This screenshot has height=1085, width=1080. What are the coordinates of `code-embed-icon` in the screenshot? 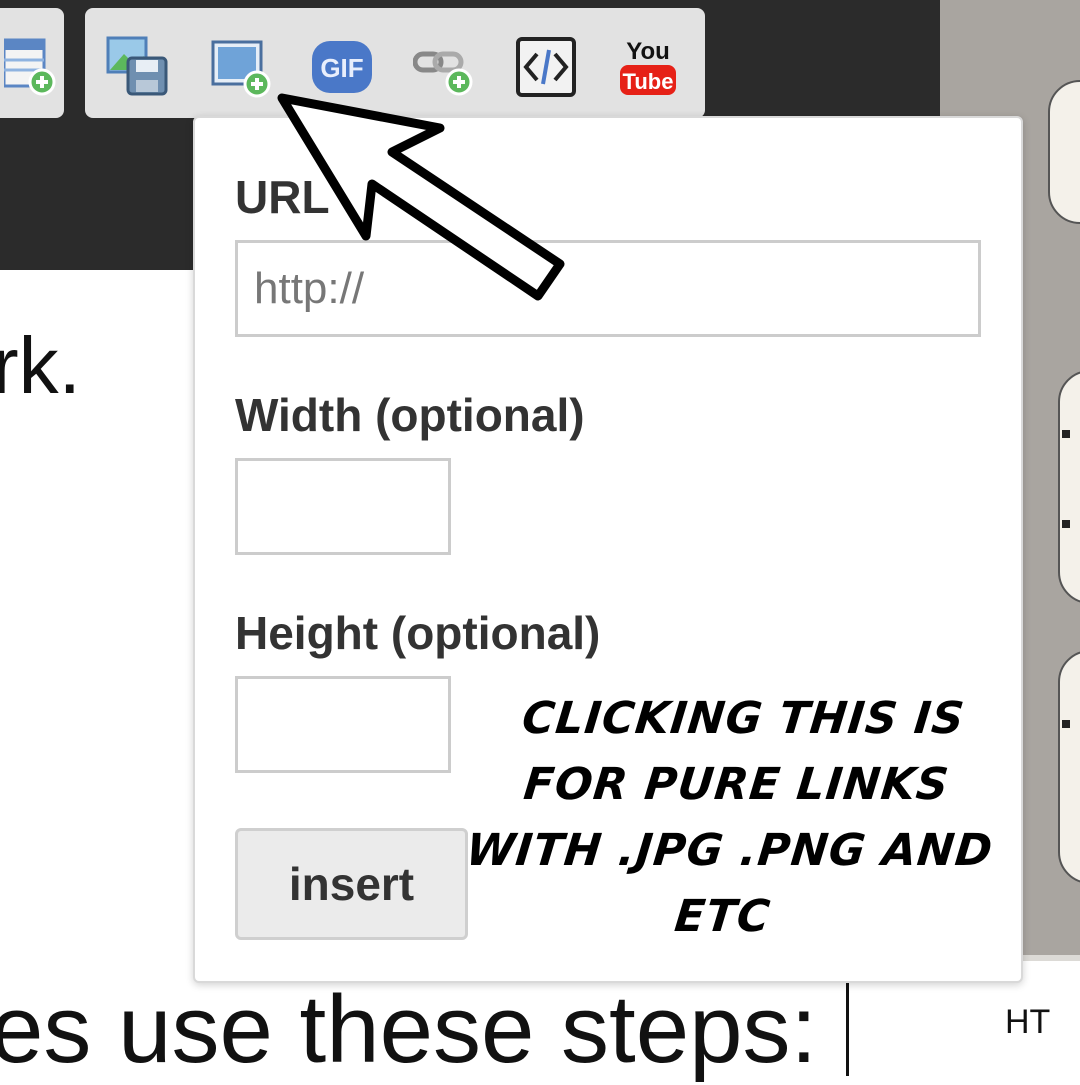 It's located at (546, 67).